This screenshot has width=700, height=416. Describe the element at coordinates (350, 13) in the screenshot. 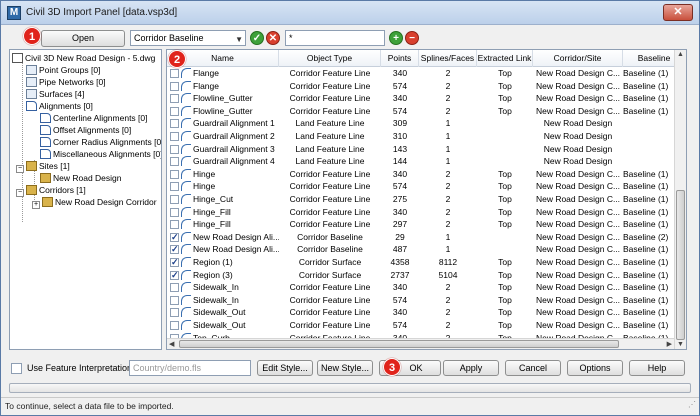

I see `title-bar: M Civil 3D Import Panel [data.vsp3d] ✕` at that location.